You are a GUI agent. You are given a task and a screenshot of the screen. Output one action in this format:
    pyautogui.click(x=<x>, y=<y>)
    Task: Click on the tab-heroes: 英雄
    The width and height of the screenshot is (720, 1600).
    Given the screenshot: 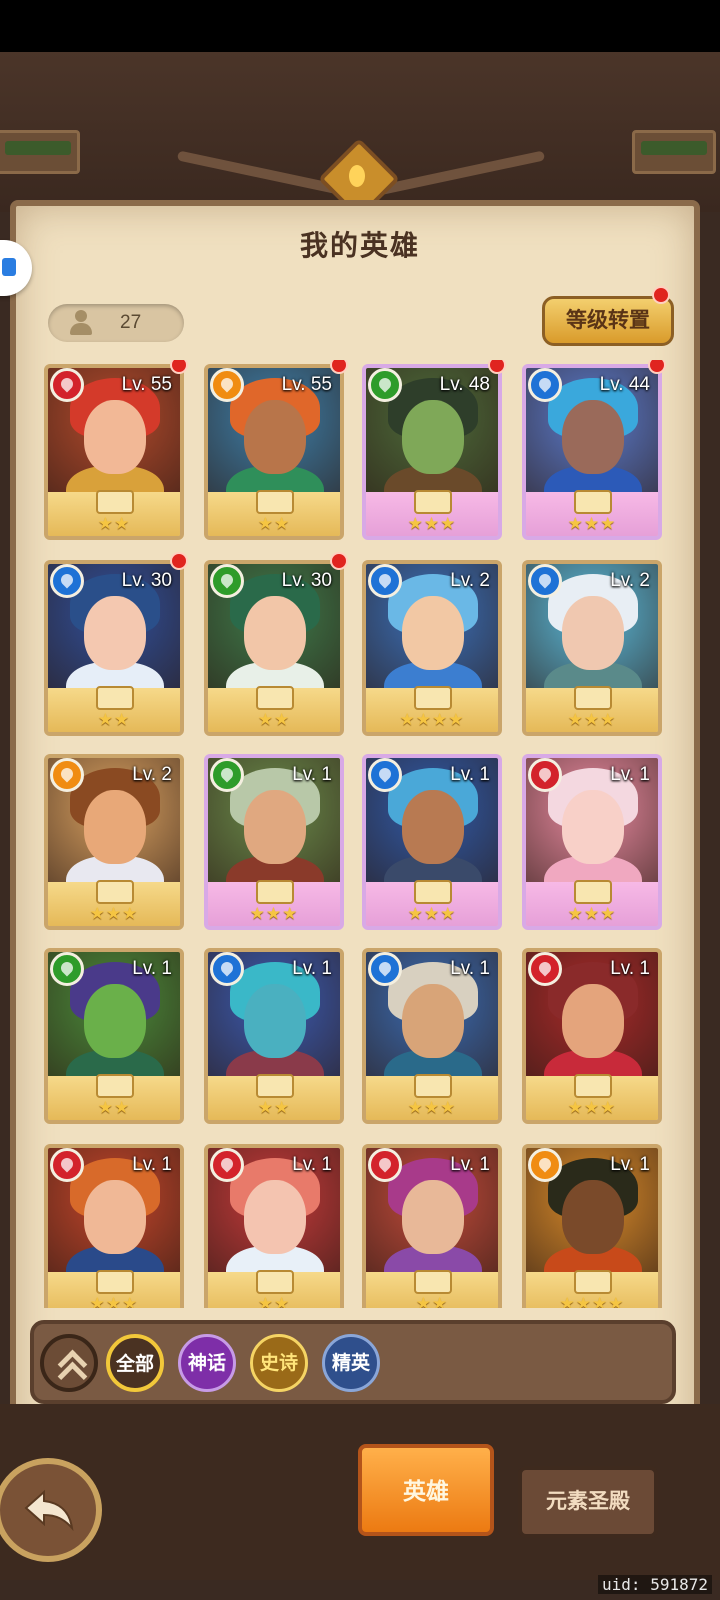 What is the action you would take?
    pyautogui.click(x=426, y=1490)
    